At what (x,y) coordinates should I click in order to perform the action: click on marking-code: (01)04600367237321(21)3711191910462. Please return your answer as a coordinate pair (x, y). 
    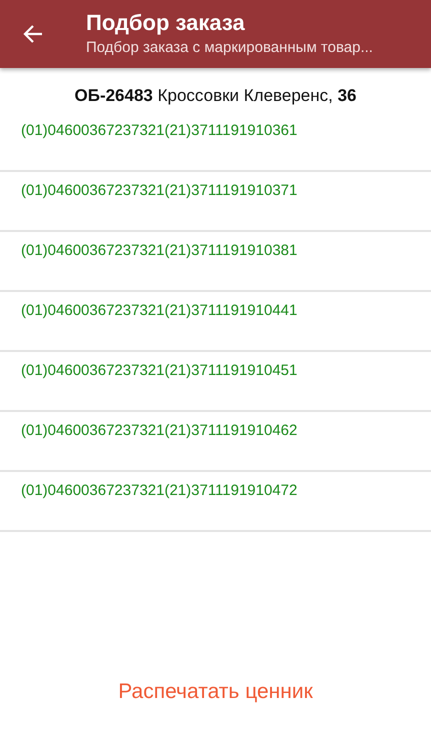
    Looking at the image, I should click on (159, 430).